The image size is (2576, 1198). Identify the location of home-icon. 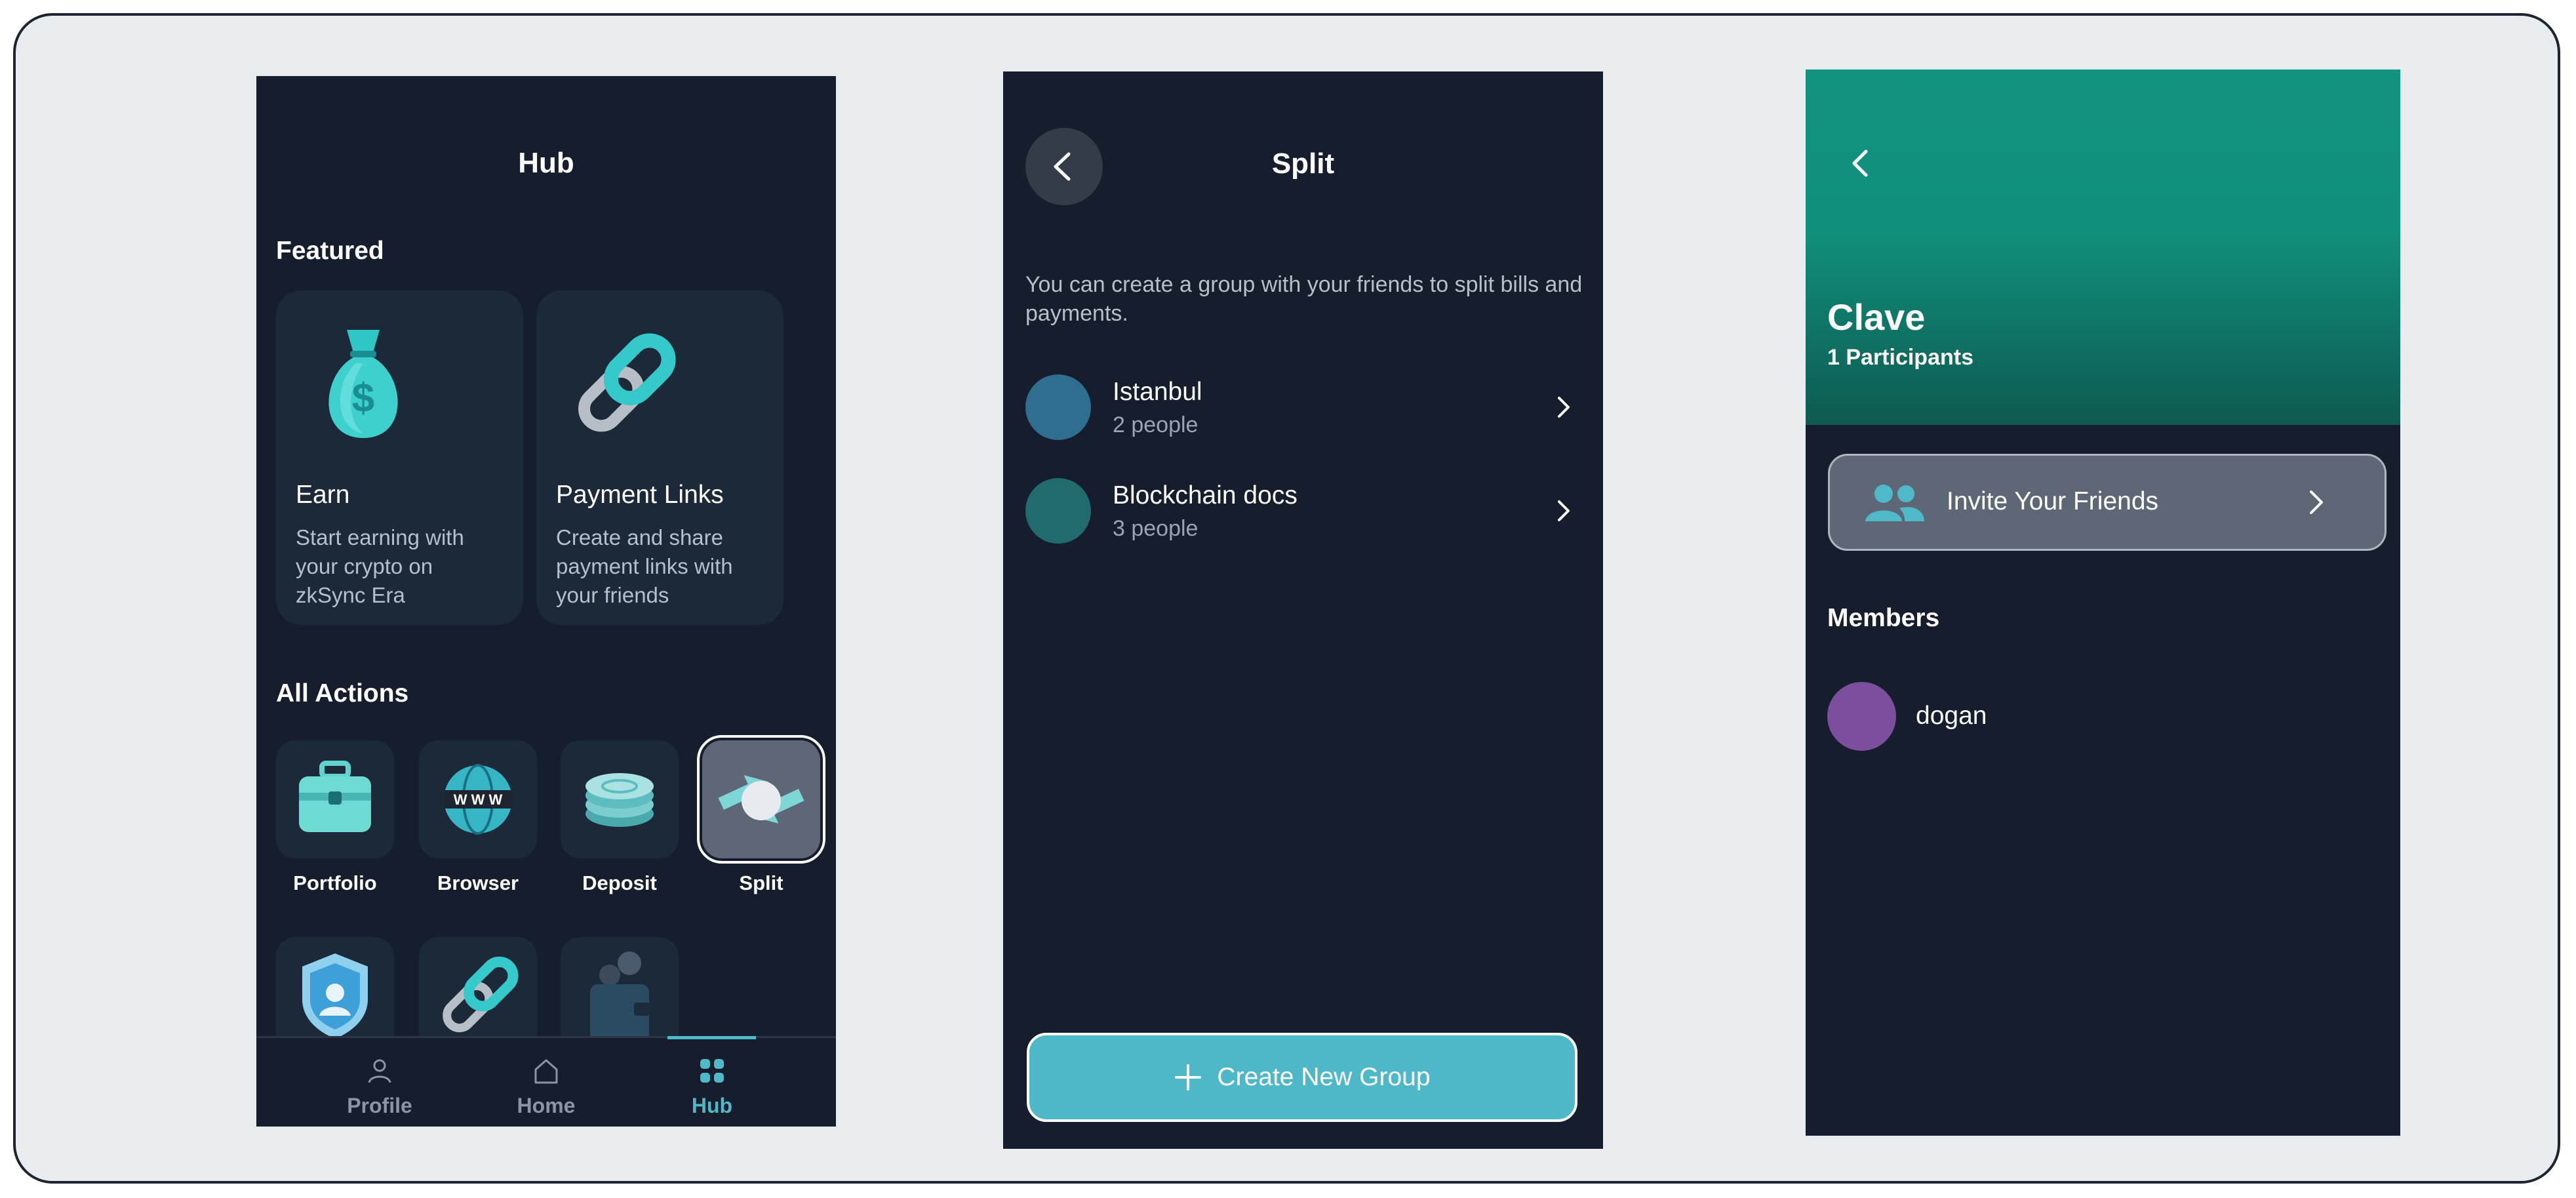
(546, 1071).